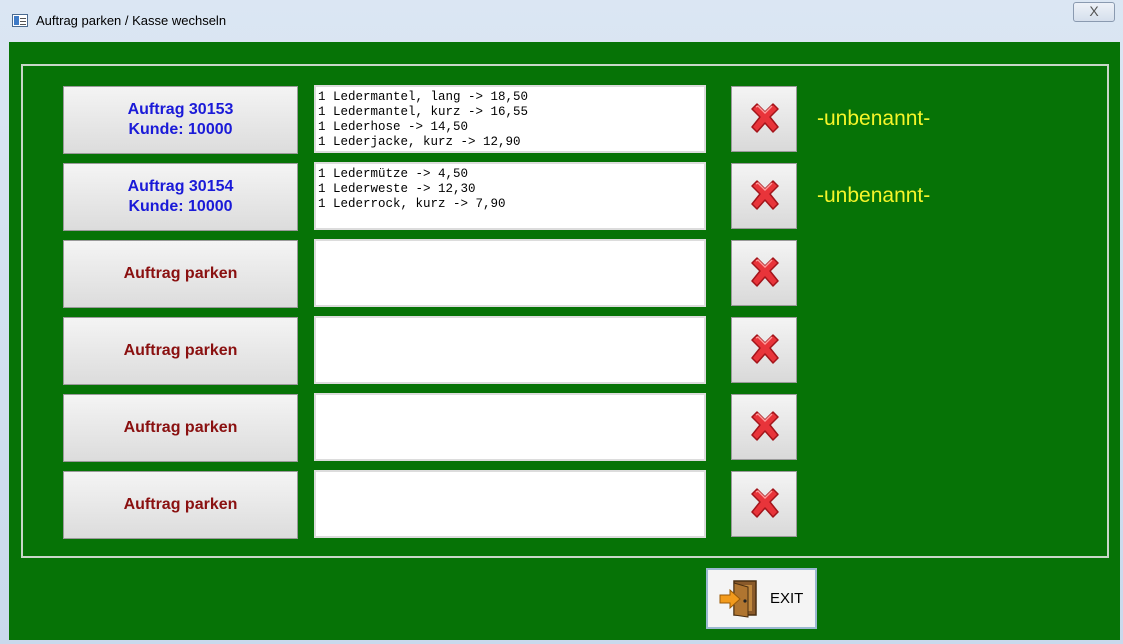  What do you see at coordinates (423, 97) in the screenshot?
I see `item-line: 1 Ledermantel, lang -> 18,50` at bounding box center [423, 97].